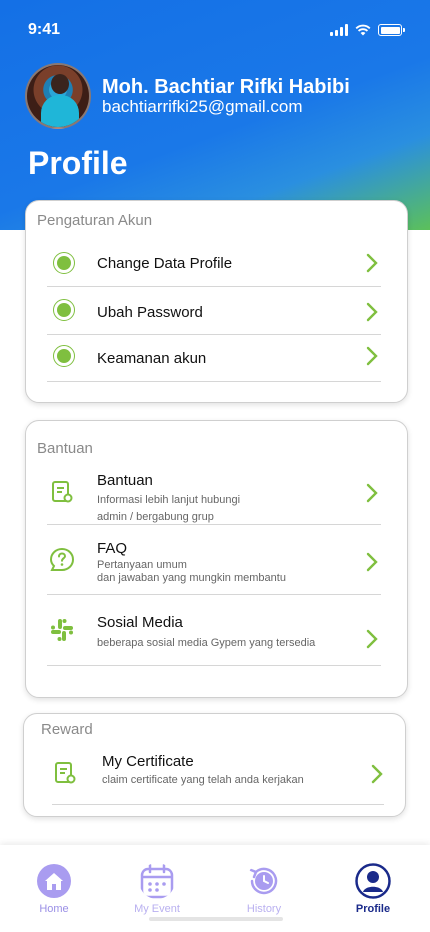 This screenshot has width=430, height=932. I want to click on status-icons, so click(367, 30).